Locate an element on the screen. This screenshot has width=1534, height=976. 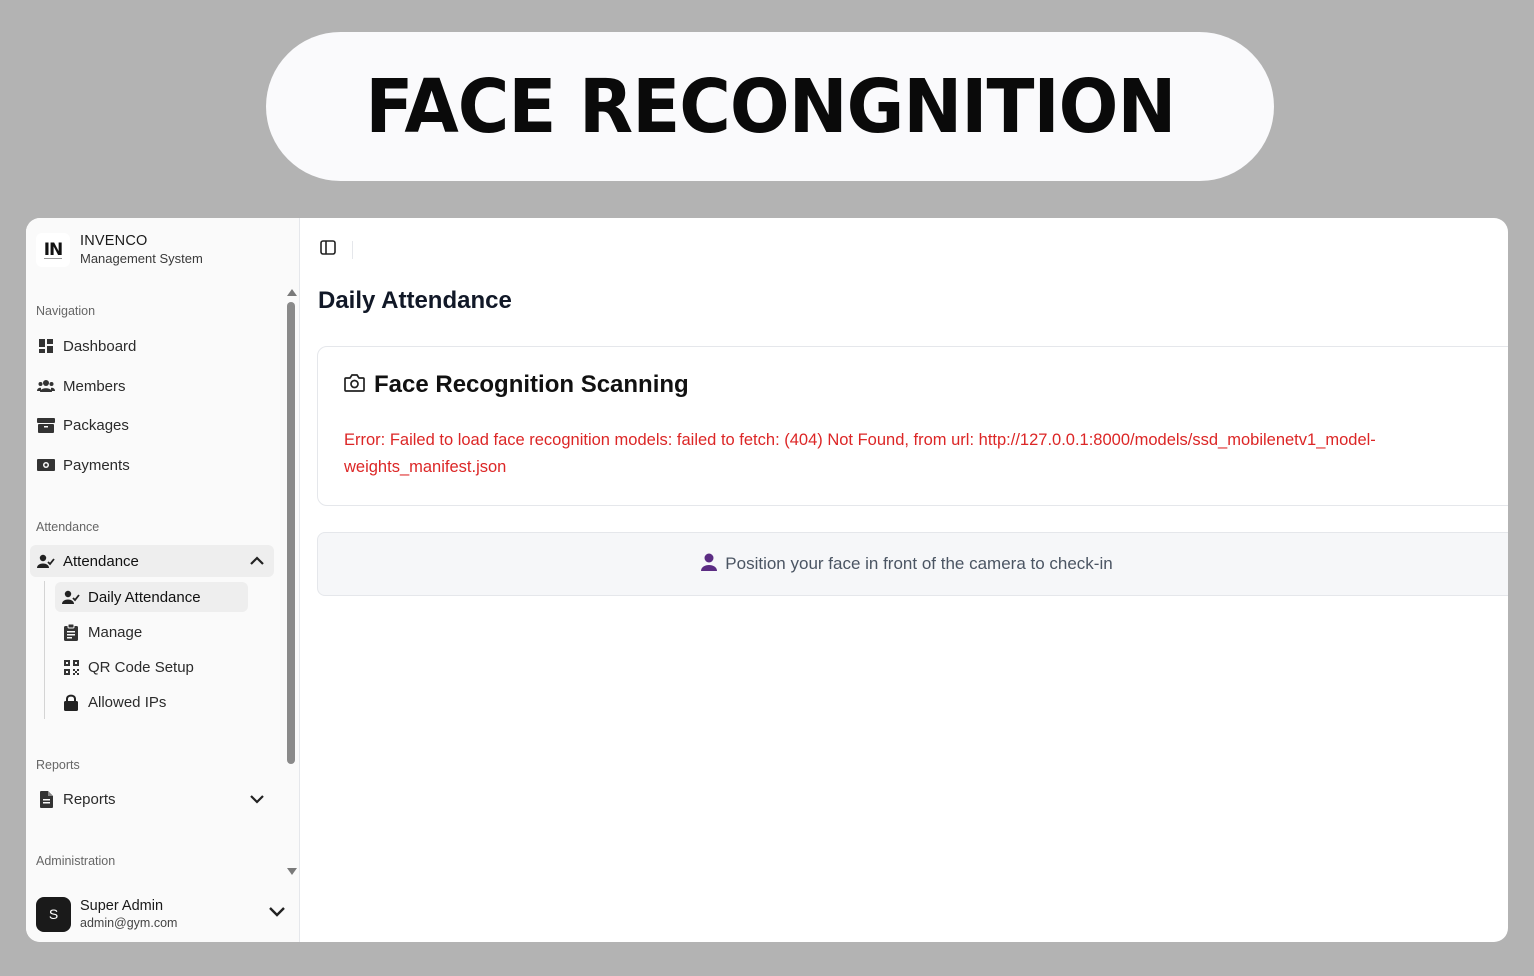
section-label-navigation: Navigation is located at coordinates (66, 311).